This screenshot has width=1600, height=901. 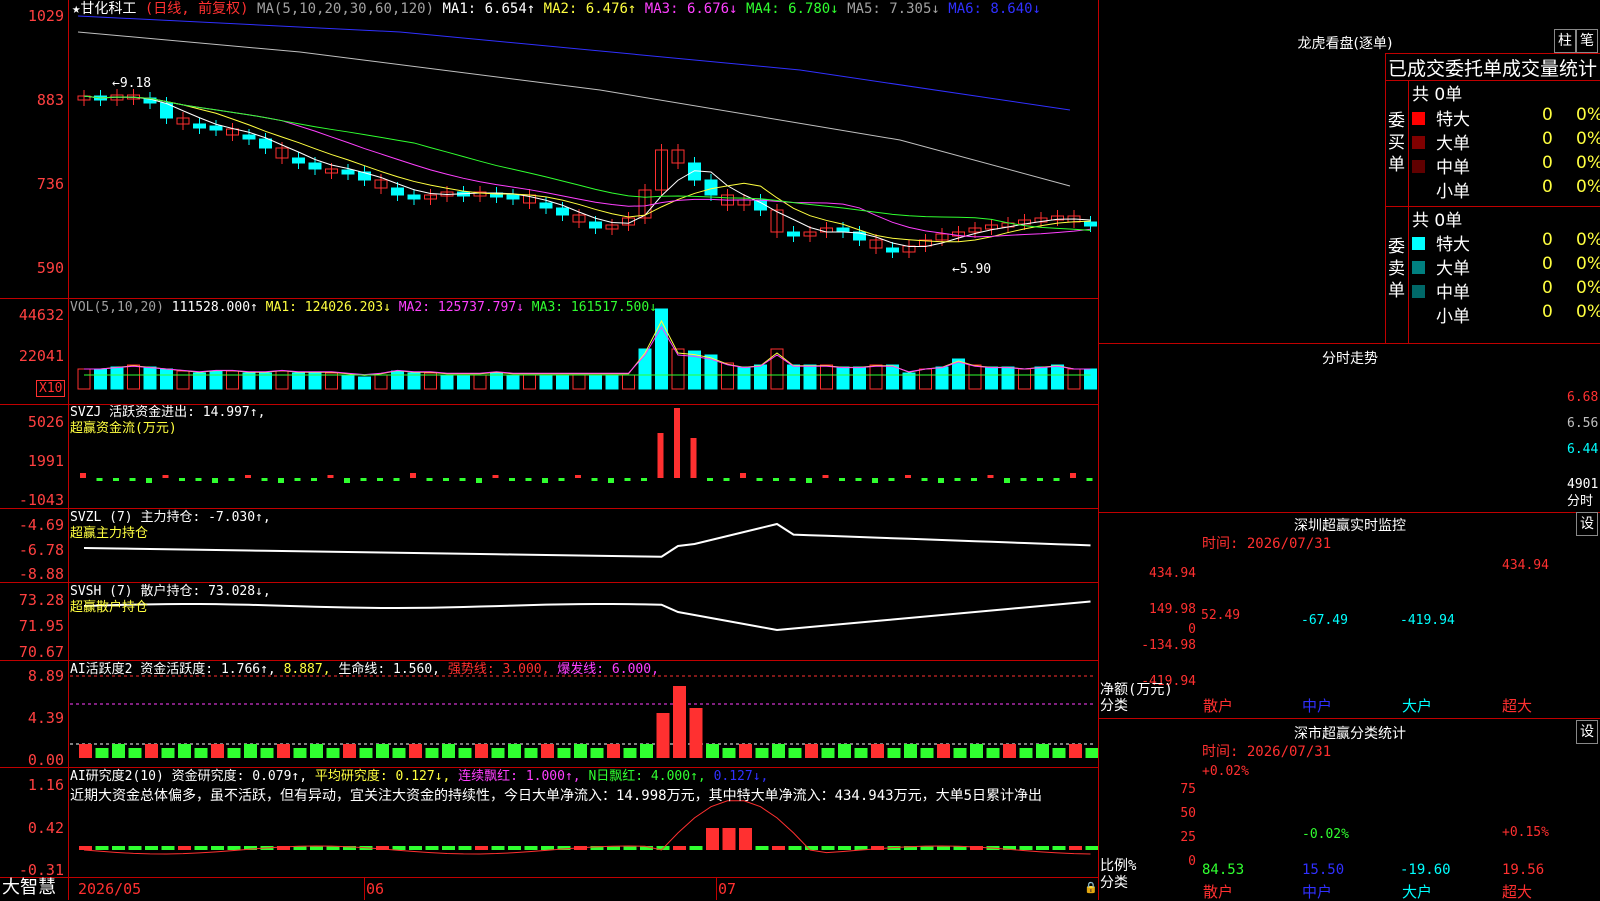 I want to click on monitor-tick: 149.98, so click(x=1172, y=609).